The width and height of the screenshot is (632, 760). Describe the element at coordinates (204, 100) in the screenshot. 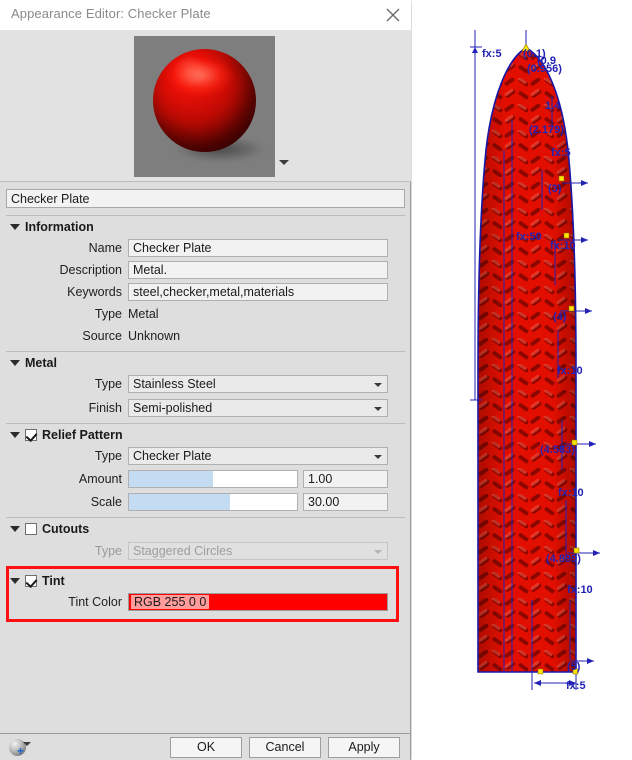

I see `preview-sphere` at that location.